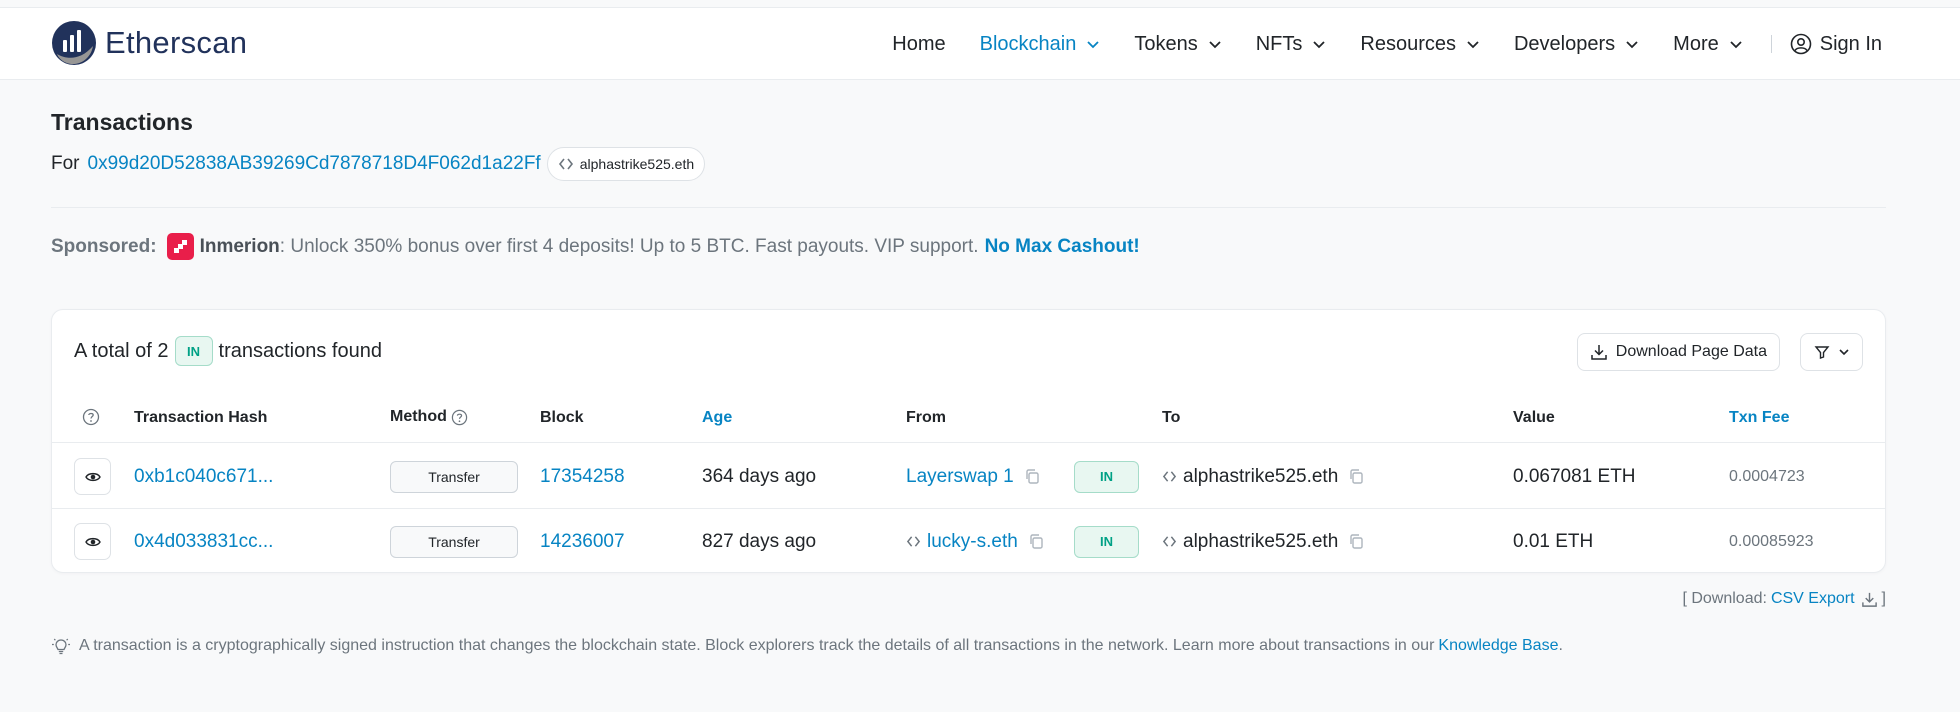 This screenshot has height=712, width=1960. I want to click on age-text: 827 days ago, so click(759, 541).